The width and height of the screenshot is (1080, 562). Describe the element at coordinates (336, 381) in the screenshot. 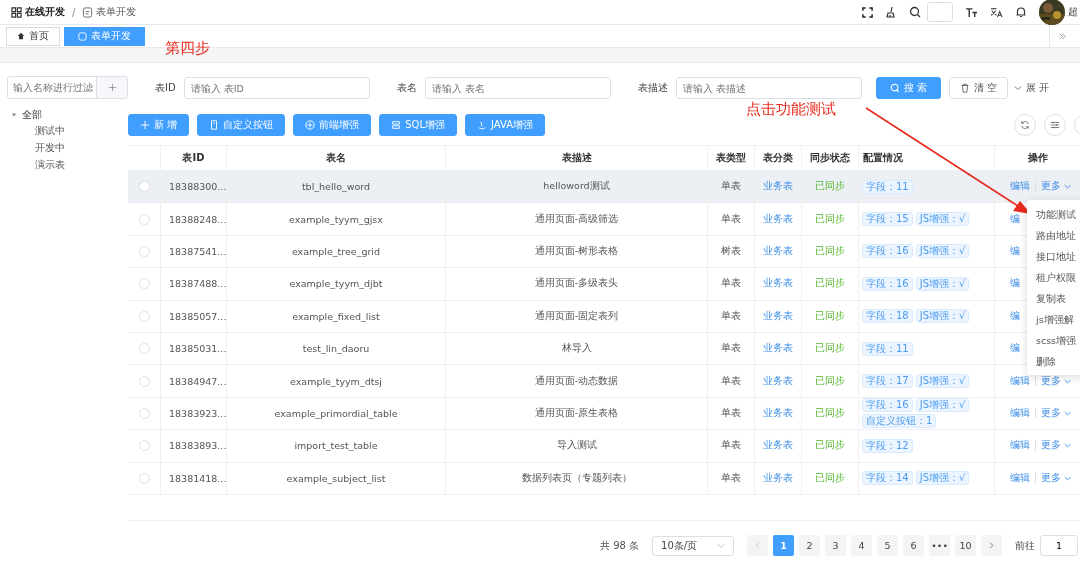

I see `table-cell: example_tyym_dtsj` at that location.